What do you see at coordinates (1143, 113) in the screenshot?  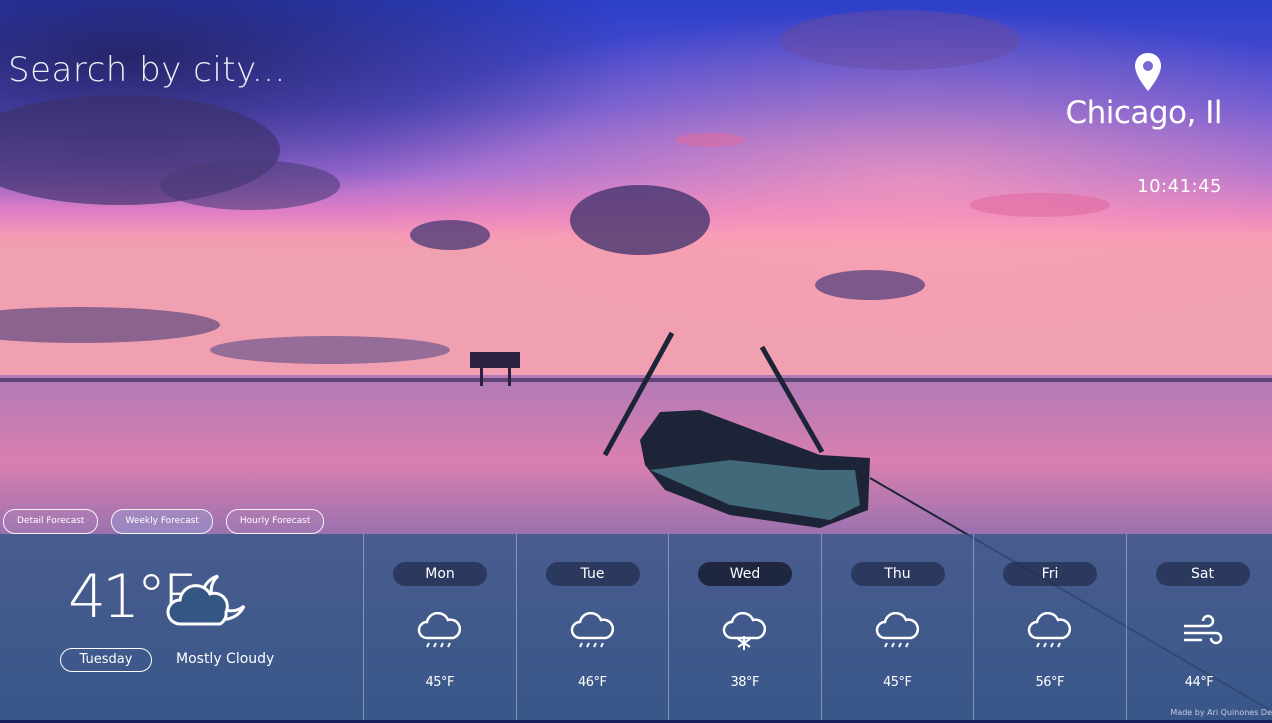 I see `location-city: Chicago, Il` at bounding box center [1143, 113].